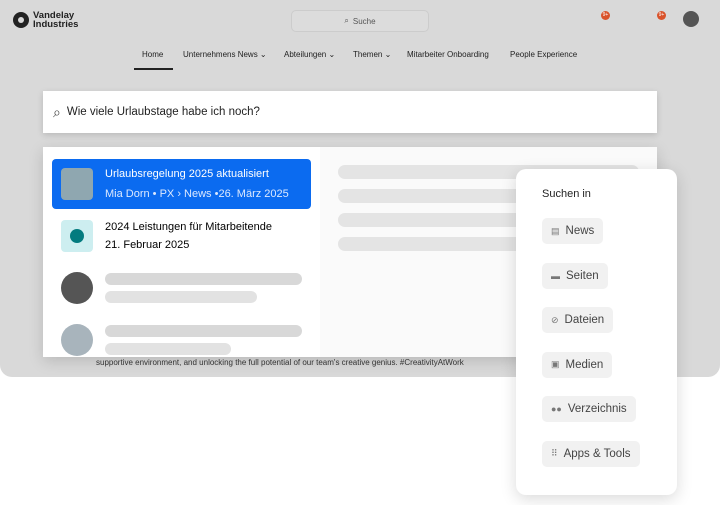 The width and height of the screenshot is (720, 505). I want to click on user-avatar, so click(691, 19).